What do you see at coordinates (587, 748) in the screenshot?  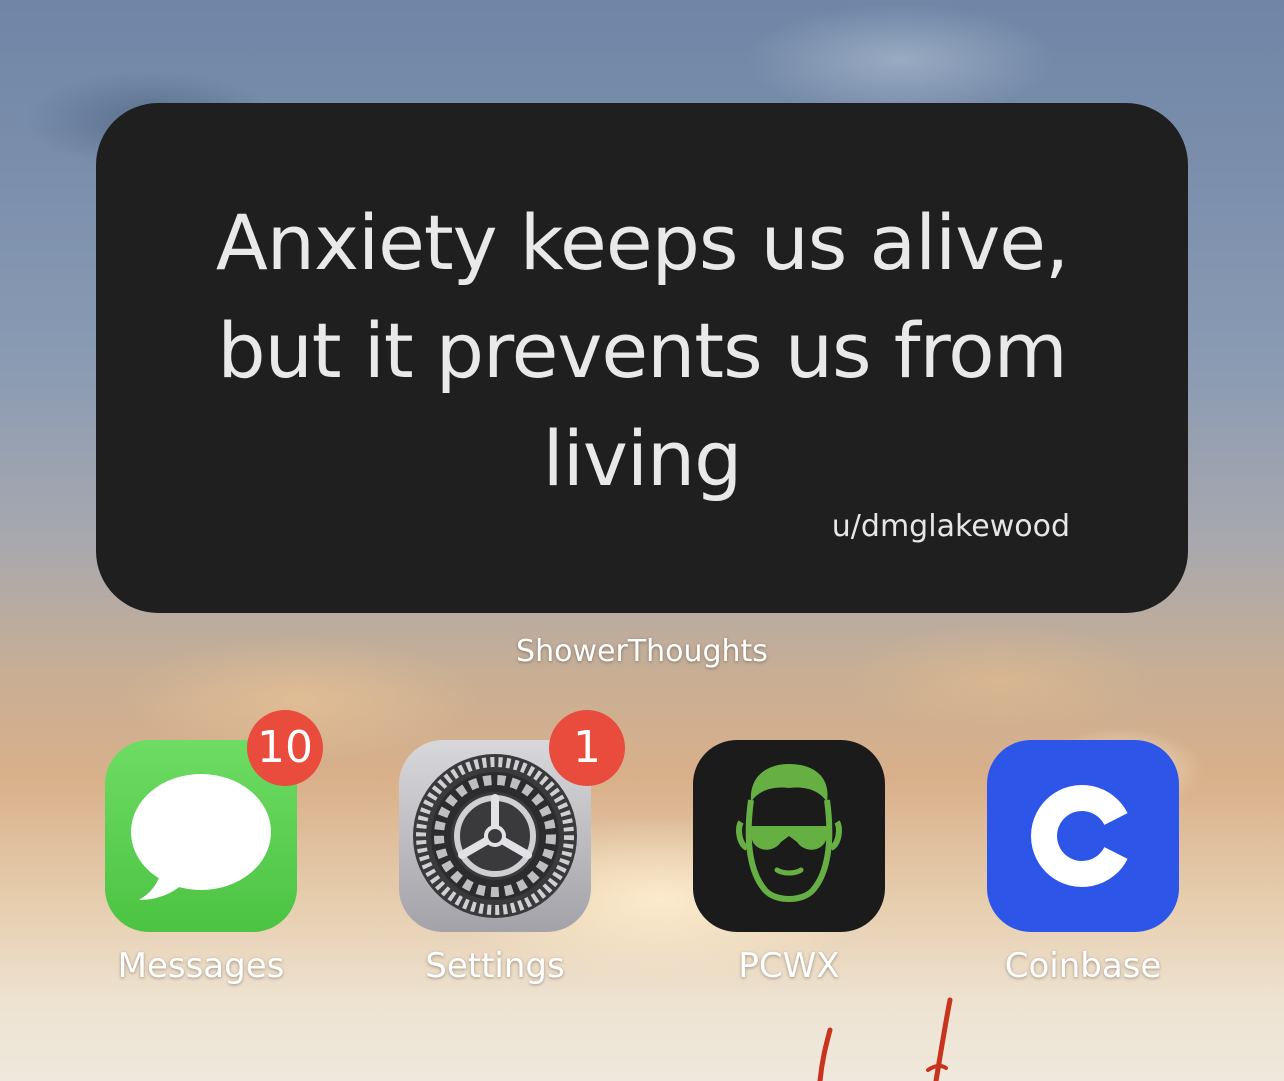 I see `notification-badge: 1` at bounding box center [587, 748].